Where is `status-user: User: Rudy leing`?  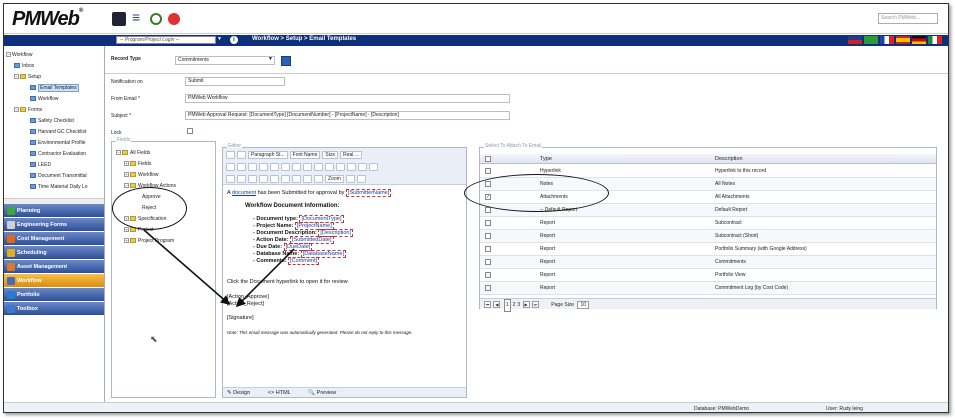
status-user: User: Rudy leing is located at coordinates (844, 409).